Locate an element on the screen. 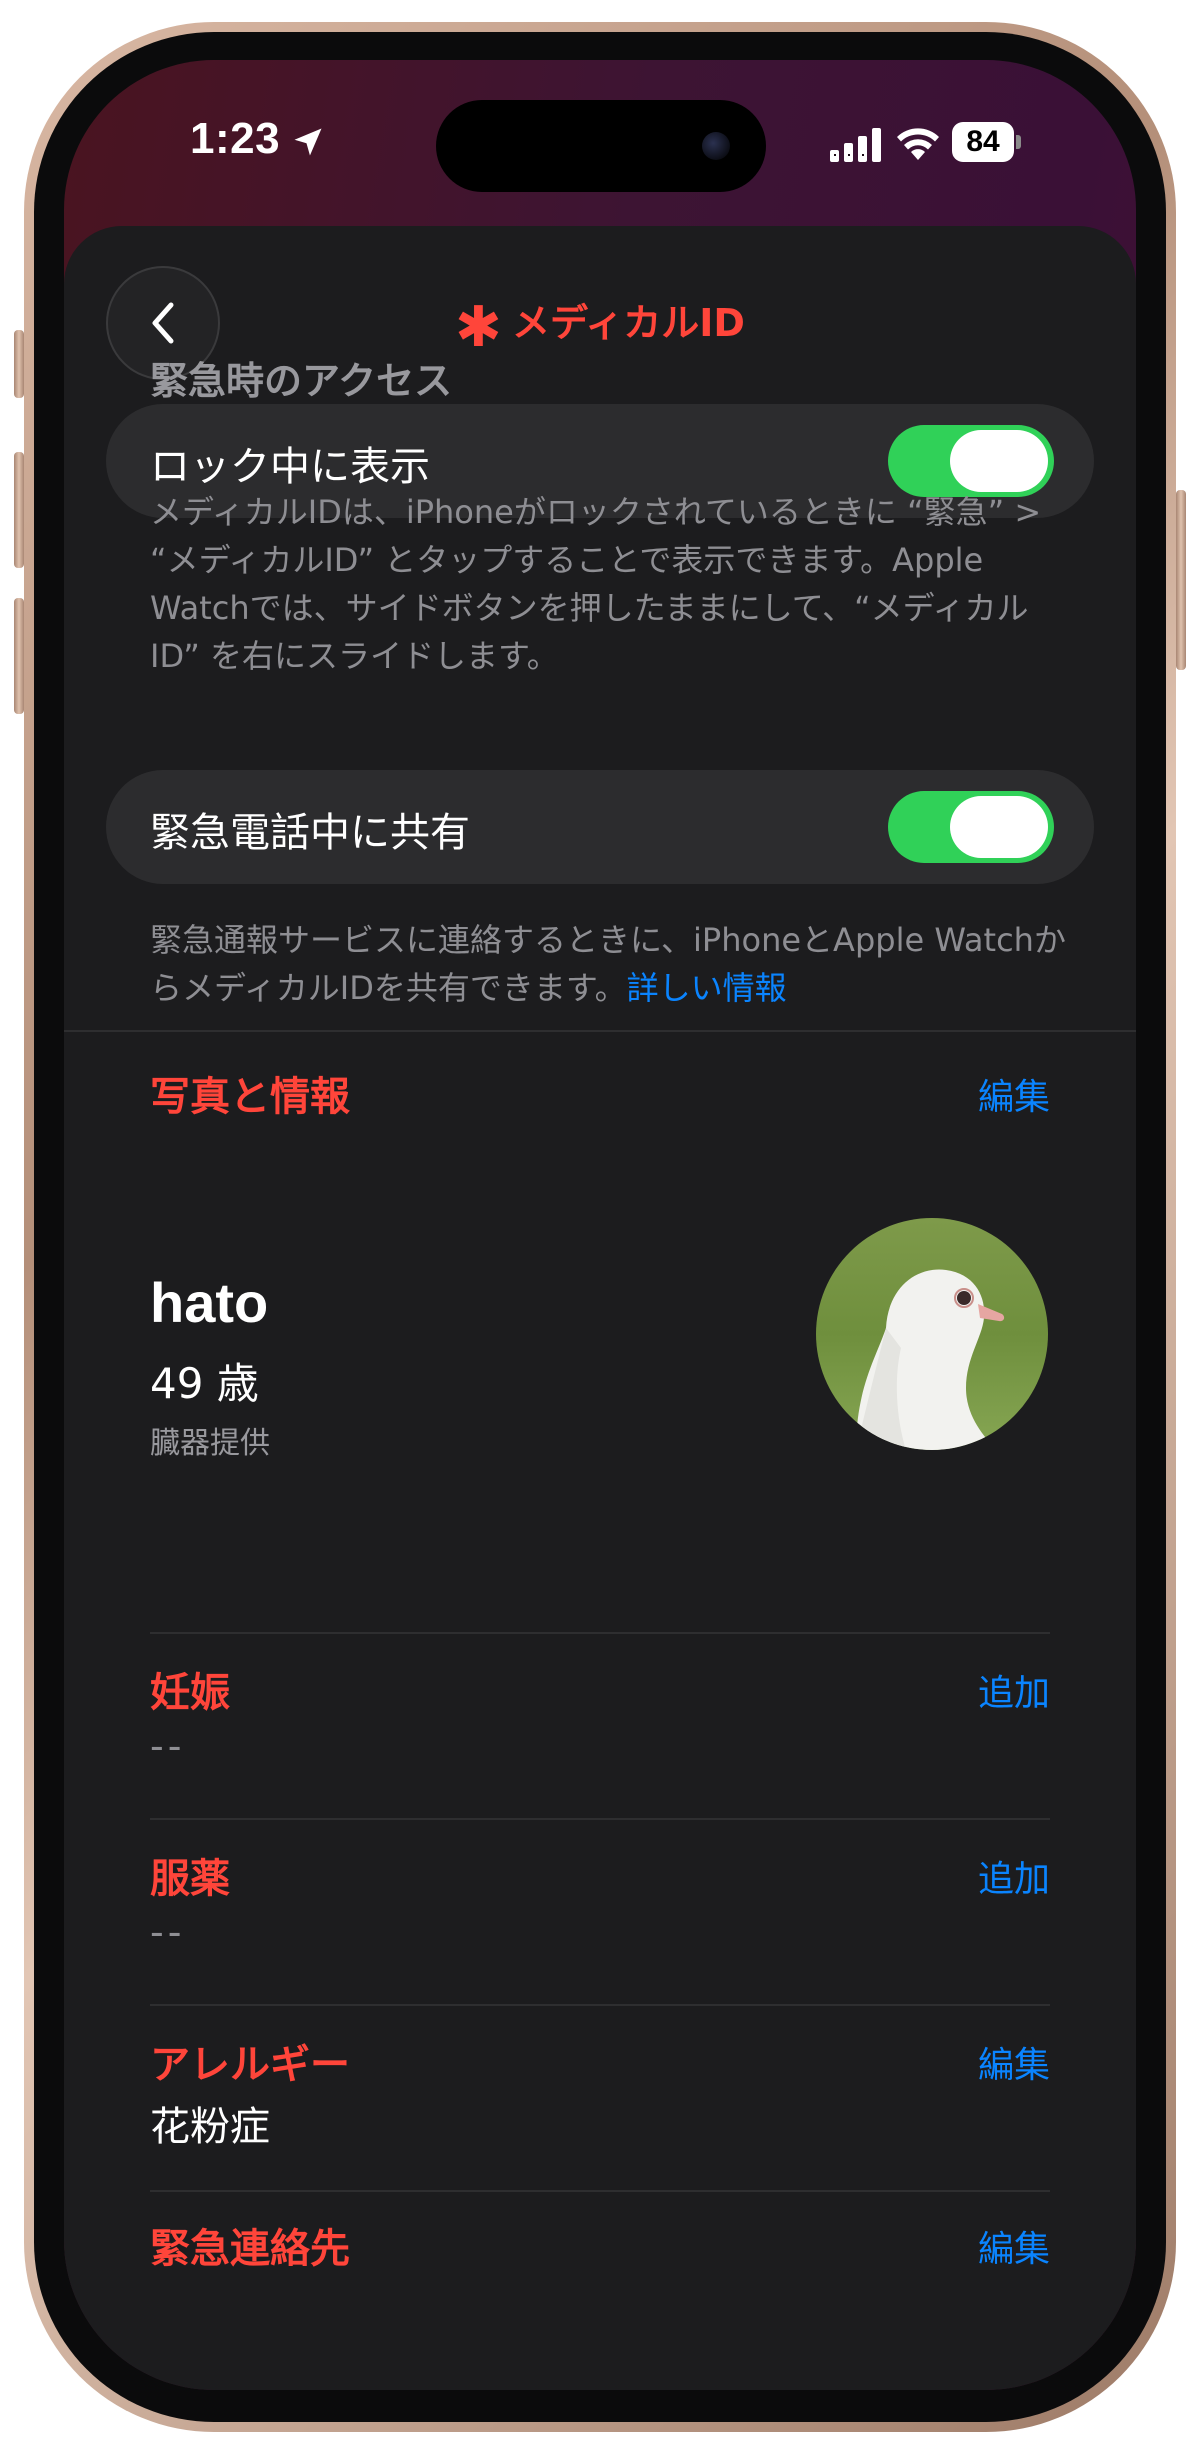  photo-info-heading: 写真と情報 is located at coordinates (250, 1097).